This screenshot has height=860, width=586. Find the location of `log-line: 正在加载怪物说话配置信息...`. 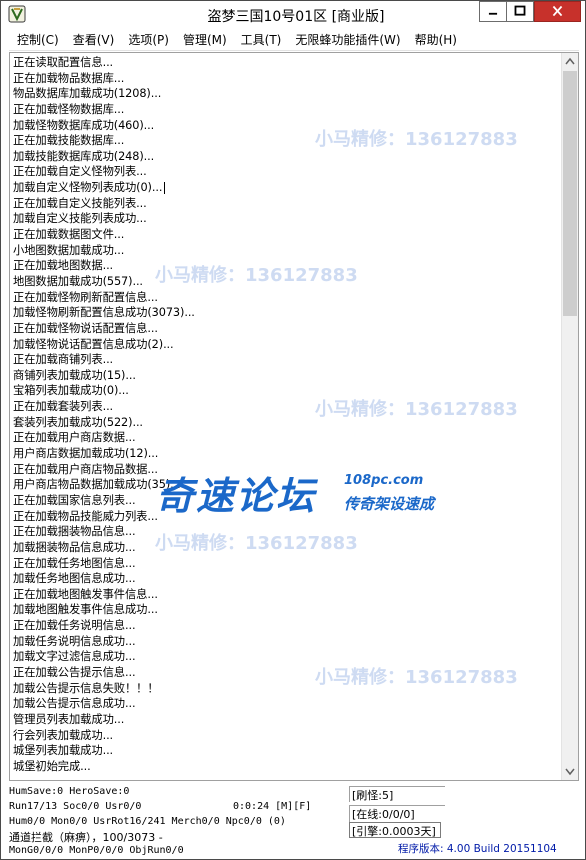

log-line: 正在加载怪物说话配置信息... is located at coordinates (85, 328).